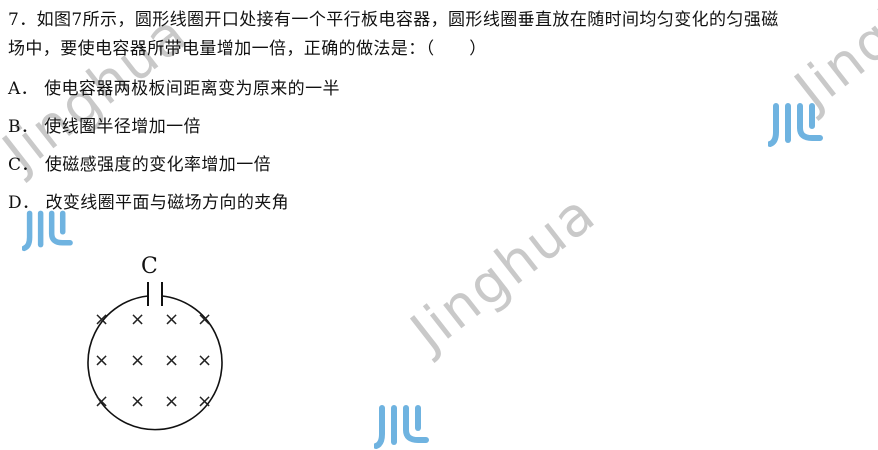 The height and width of the screenshot is (450, 878). I want to click on option-d-text: 改变线圈平面与磁场方向的夹角, so click(167, 203).